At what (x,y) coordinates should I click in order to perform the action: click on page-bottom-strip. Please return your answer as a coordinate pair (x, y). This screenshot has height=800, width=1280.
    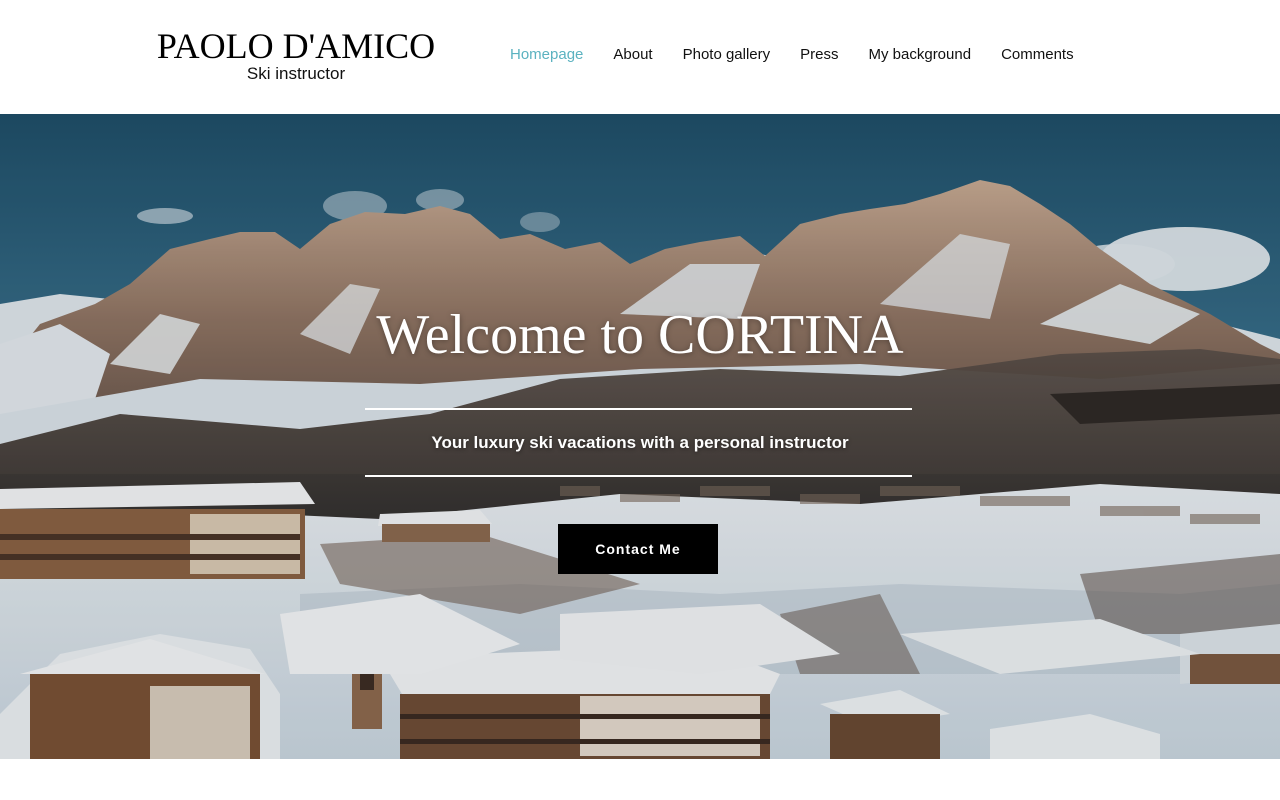
    Looking at the image, I should click on (640, 779).